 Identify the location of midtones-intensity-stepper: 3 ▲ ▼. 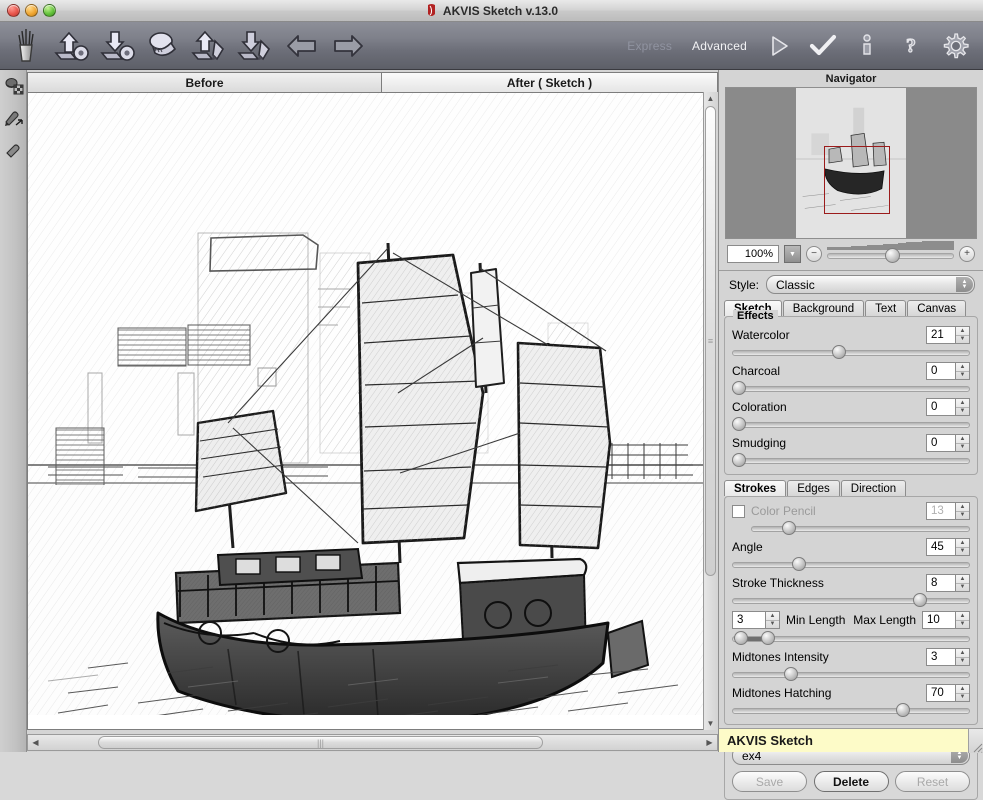
(948, 657).